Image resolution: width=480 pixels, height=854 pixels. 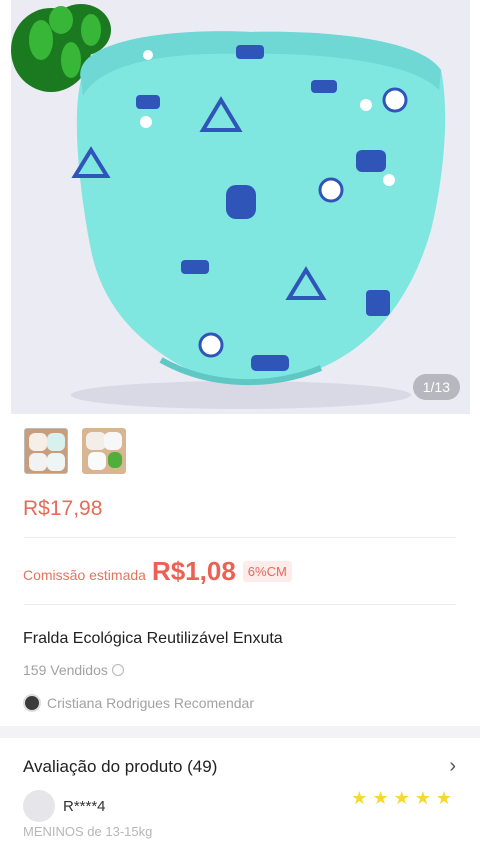 What do you see at coordinates (39, 806) in the screenshot?
I see `reviewer-avatar` at bounding box center [39, 806].